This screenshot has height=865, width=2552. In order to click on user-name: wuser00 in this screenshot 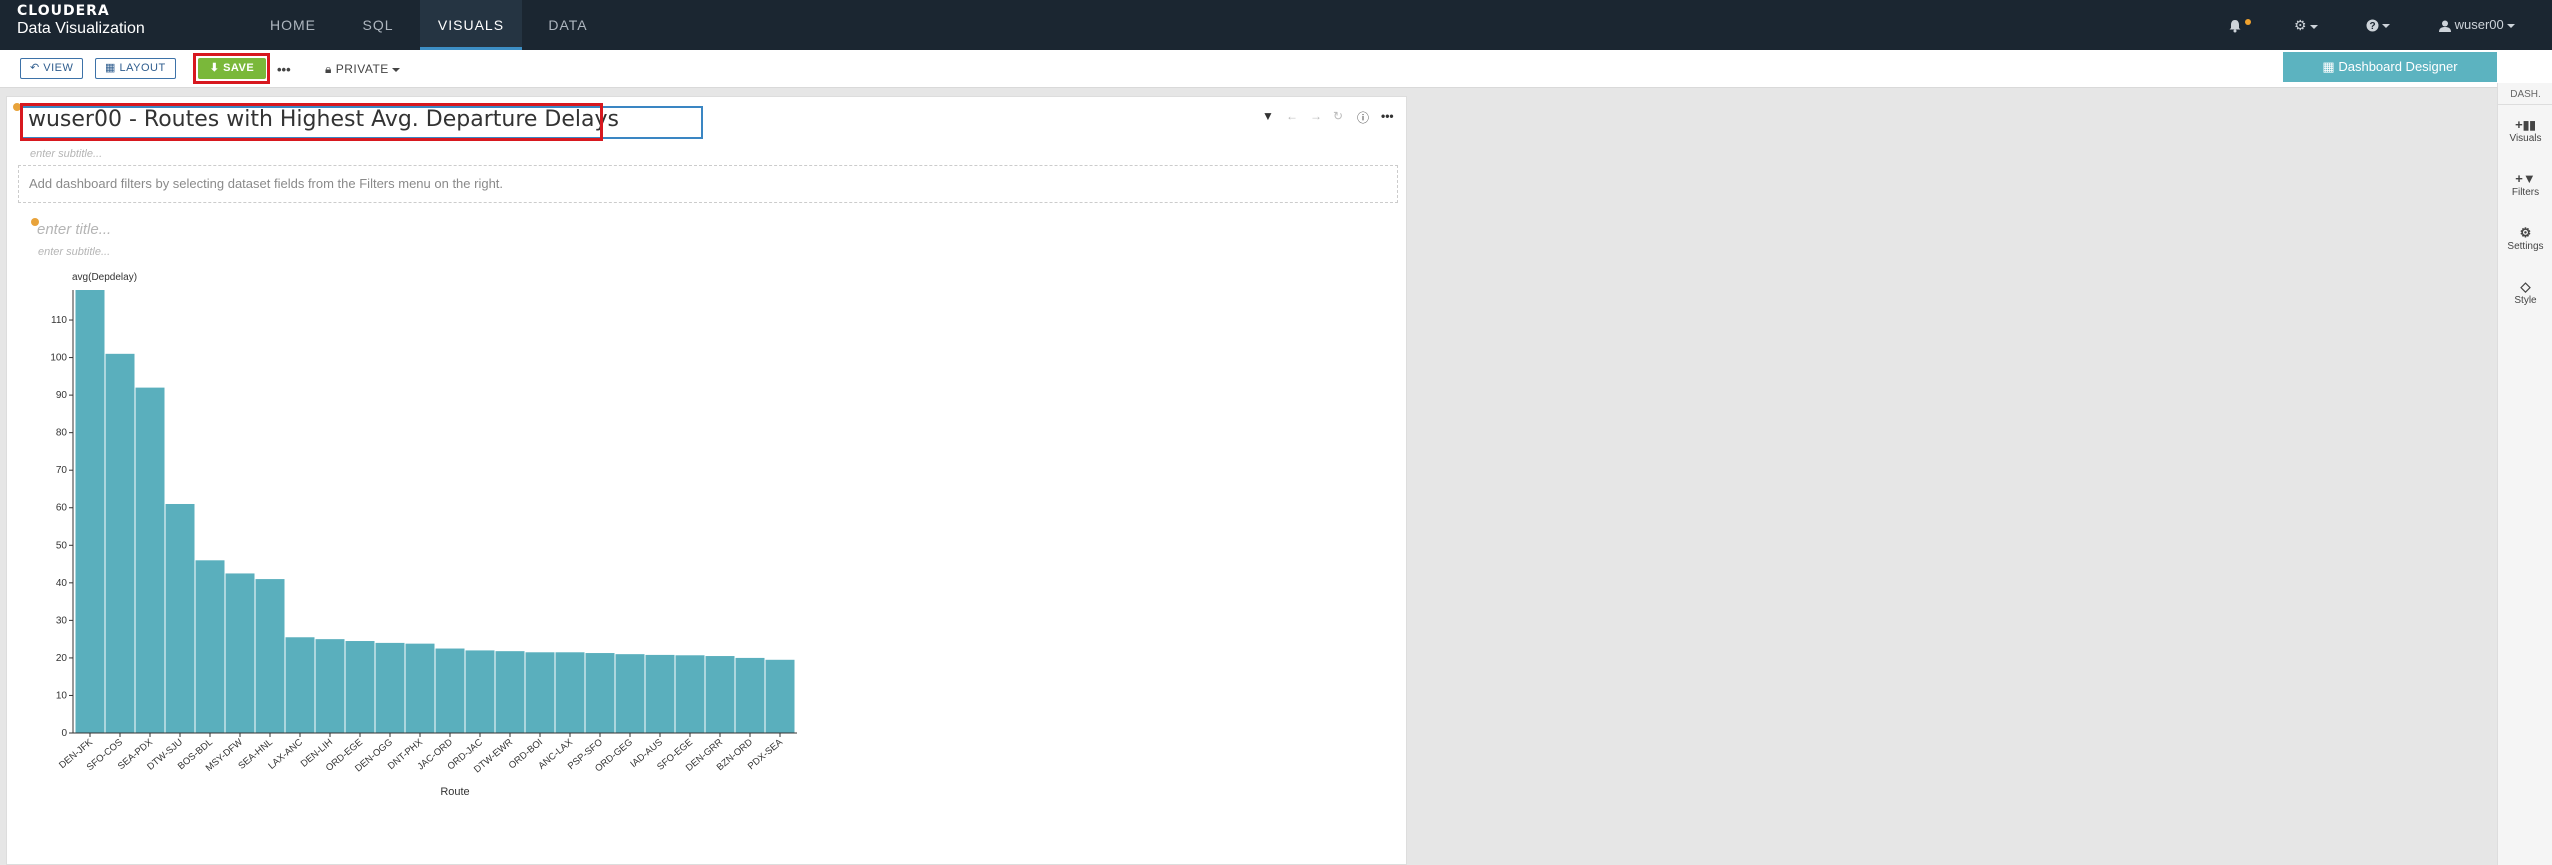, I will do `click(2479, 24)`.